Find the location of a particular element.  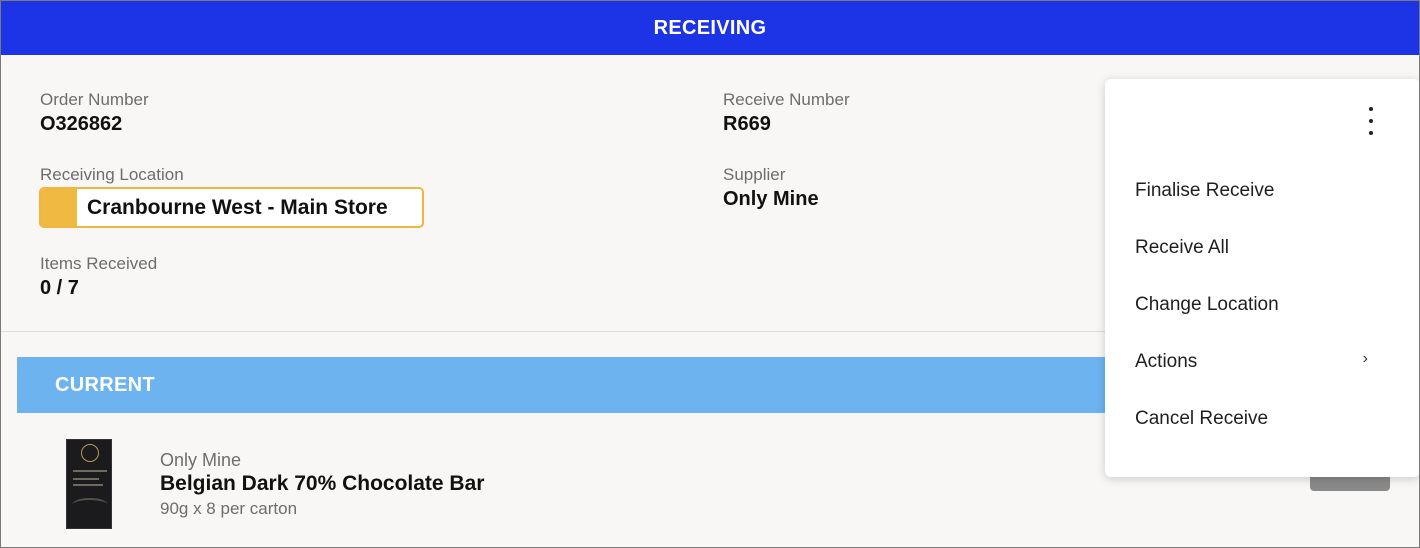

menu-item-actions: Actions › is located at coordinates (1262, 362).